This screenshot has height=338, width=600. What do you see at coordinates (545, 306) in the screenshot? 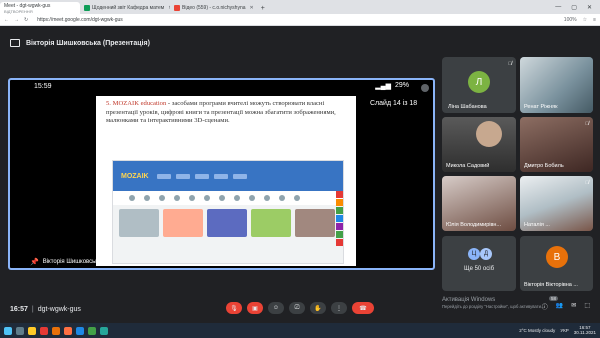
I see `info-icon: ⓘ` at bounding box center [545, 306].